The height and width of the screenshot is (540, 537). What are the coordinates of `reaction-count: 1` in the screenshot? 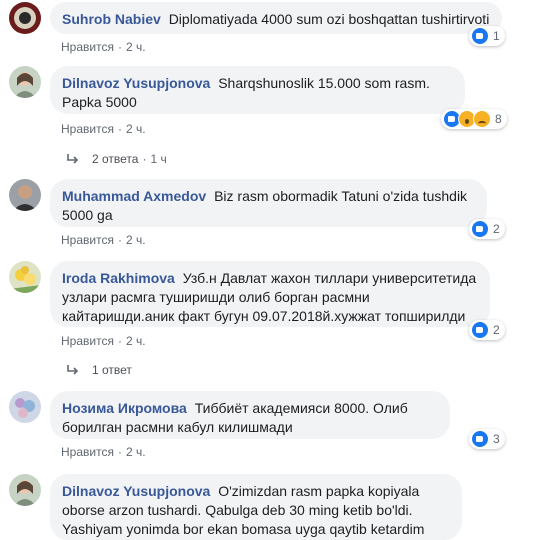 It's located at (496, 36).